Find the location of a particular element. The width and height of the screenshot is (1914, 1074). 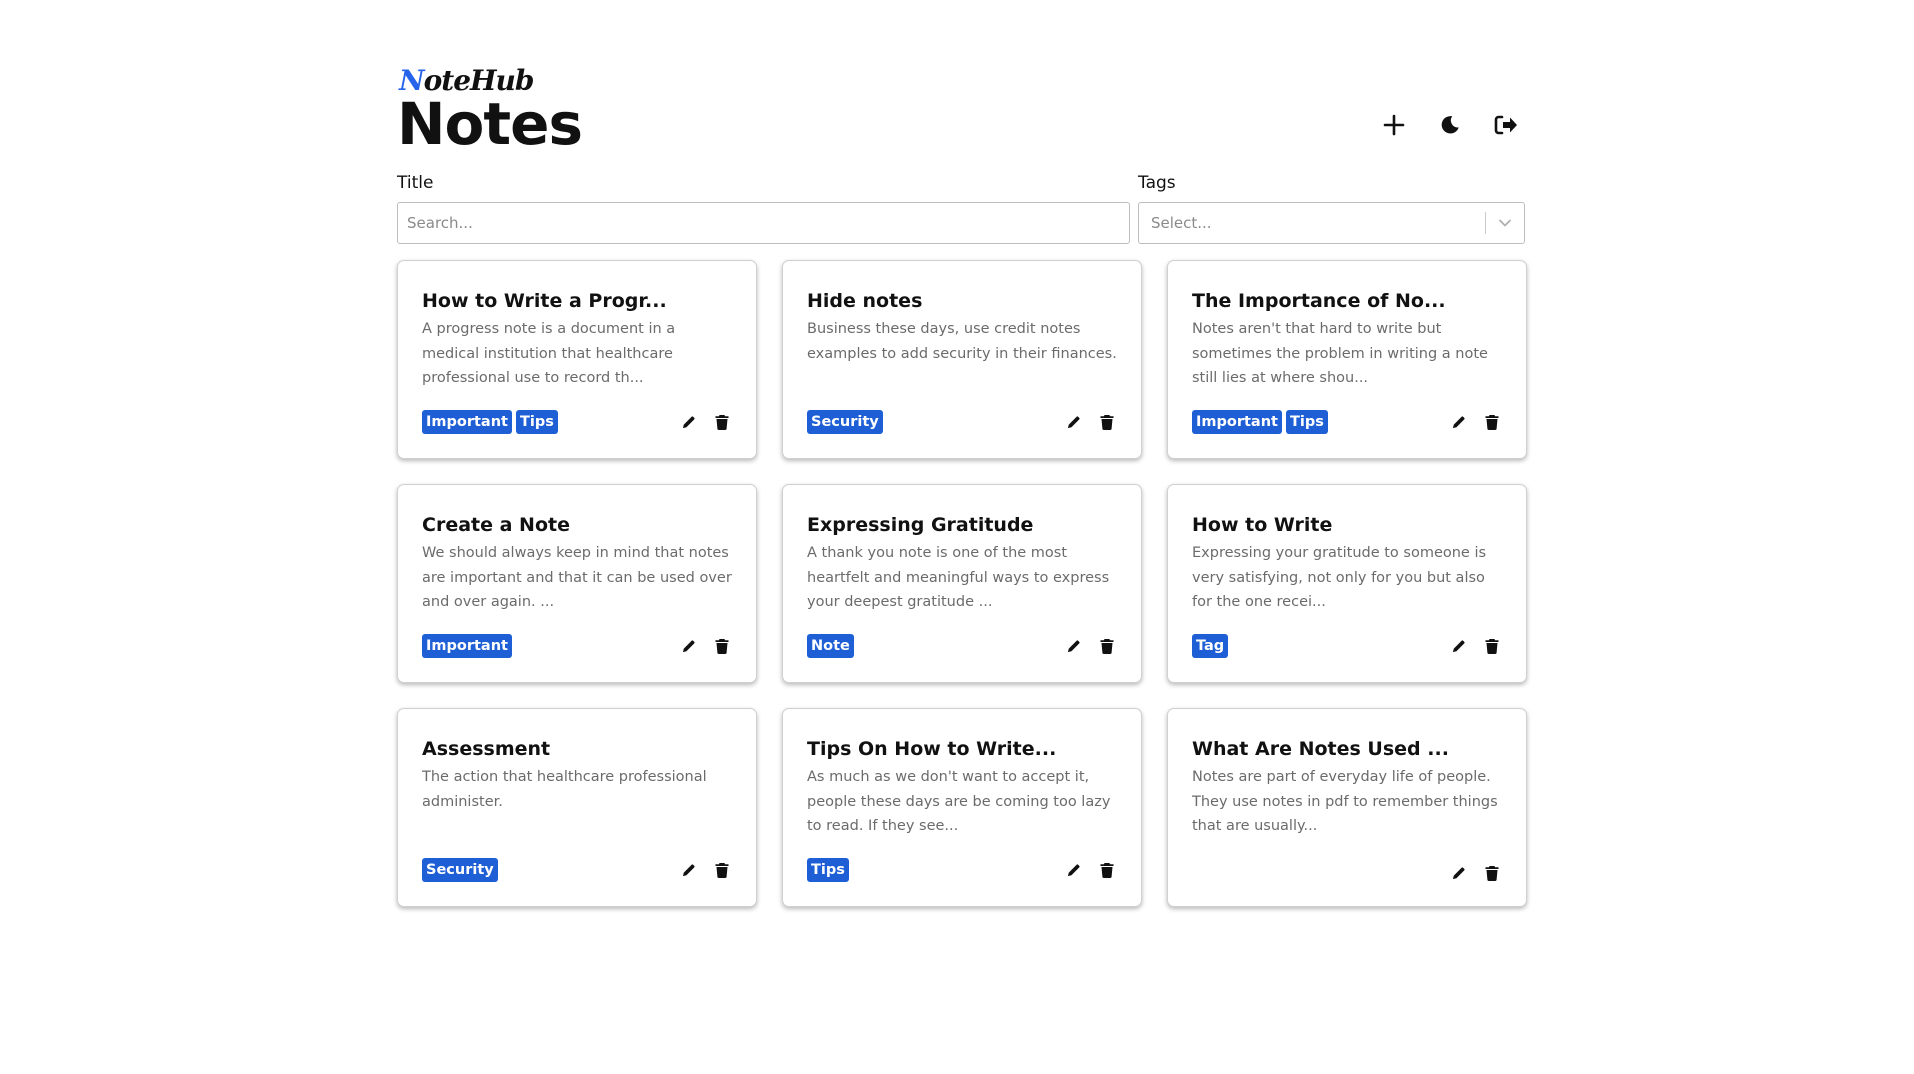

logout-button is located at coordinates (1506, 125).